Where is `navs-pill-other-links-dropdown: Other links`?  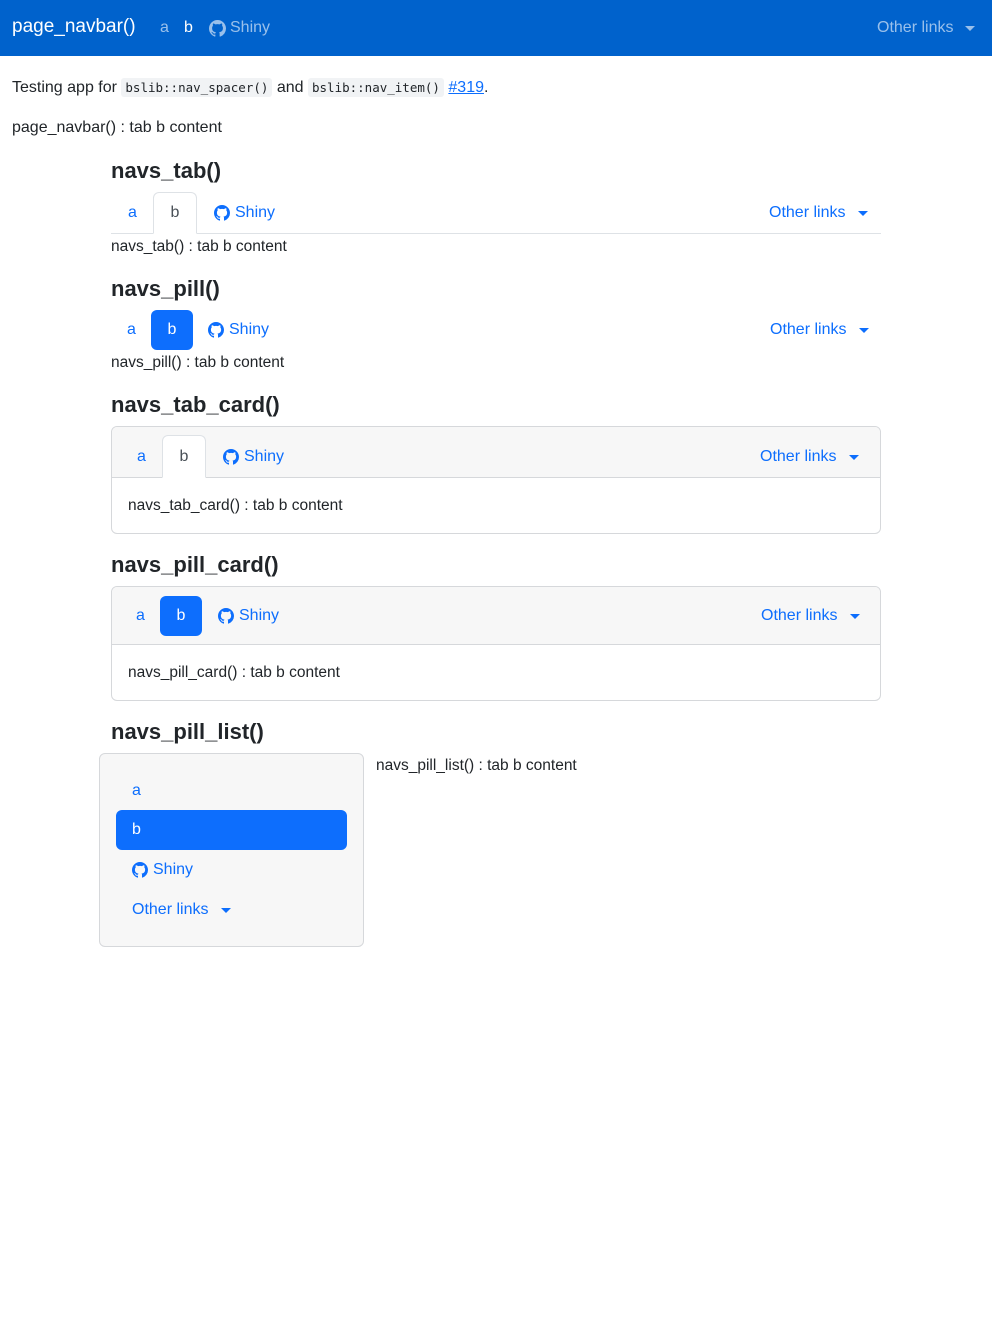 navs-pill-other-links-dropdown: Other links is located at coordinates (820, 330).